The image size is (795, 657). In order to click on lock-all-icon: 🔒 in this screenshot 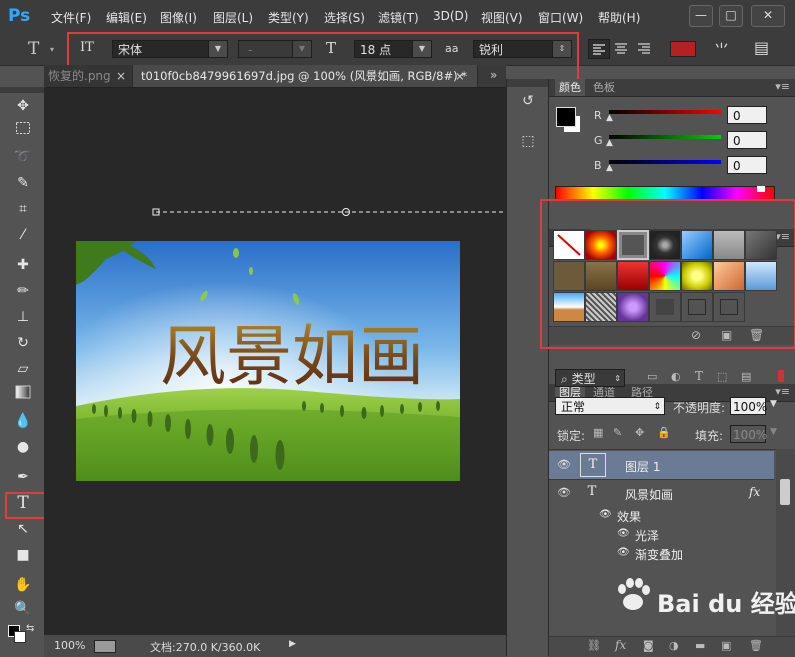, I will do `click(664, 432)`.